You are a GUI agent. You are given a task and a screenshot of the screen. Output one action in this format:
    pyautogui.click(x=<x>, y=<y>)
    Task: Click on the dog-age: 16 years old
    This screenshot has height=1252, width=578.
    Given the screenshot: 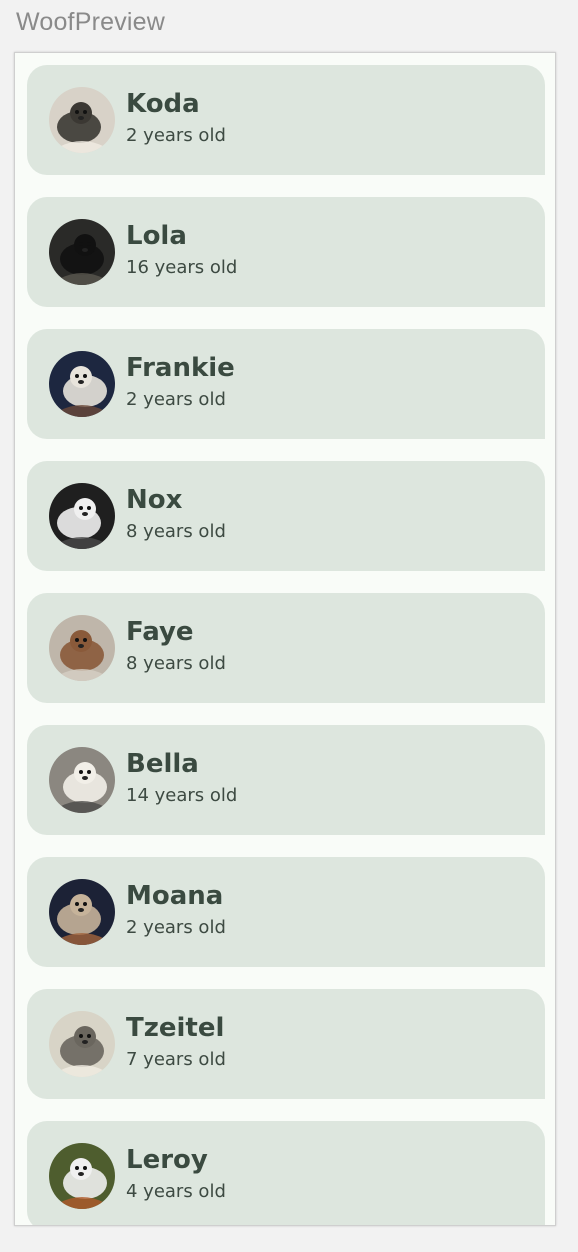 What is the action you would take?
    pyautogui.click(x=182, y=267)
    